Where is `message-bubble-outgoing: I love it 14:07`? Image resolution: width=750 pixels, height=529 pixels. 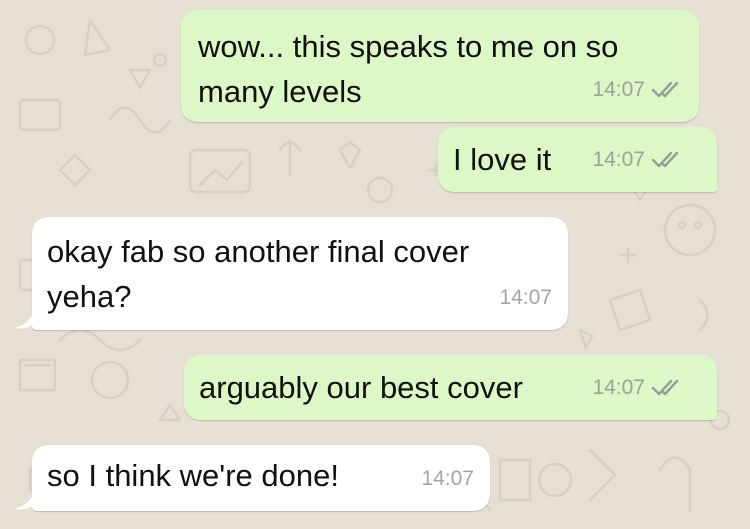 message-bubble-outgoing: I love it 14:07 is located at coordinates (577, 159).